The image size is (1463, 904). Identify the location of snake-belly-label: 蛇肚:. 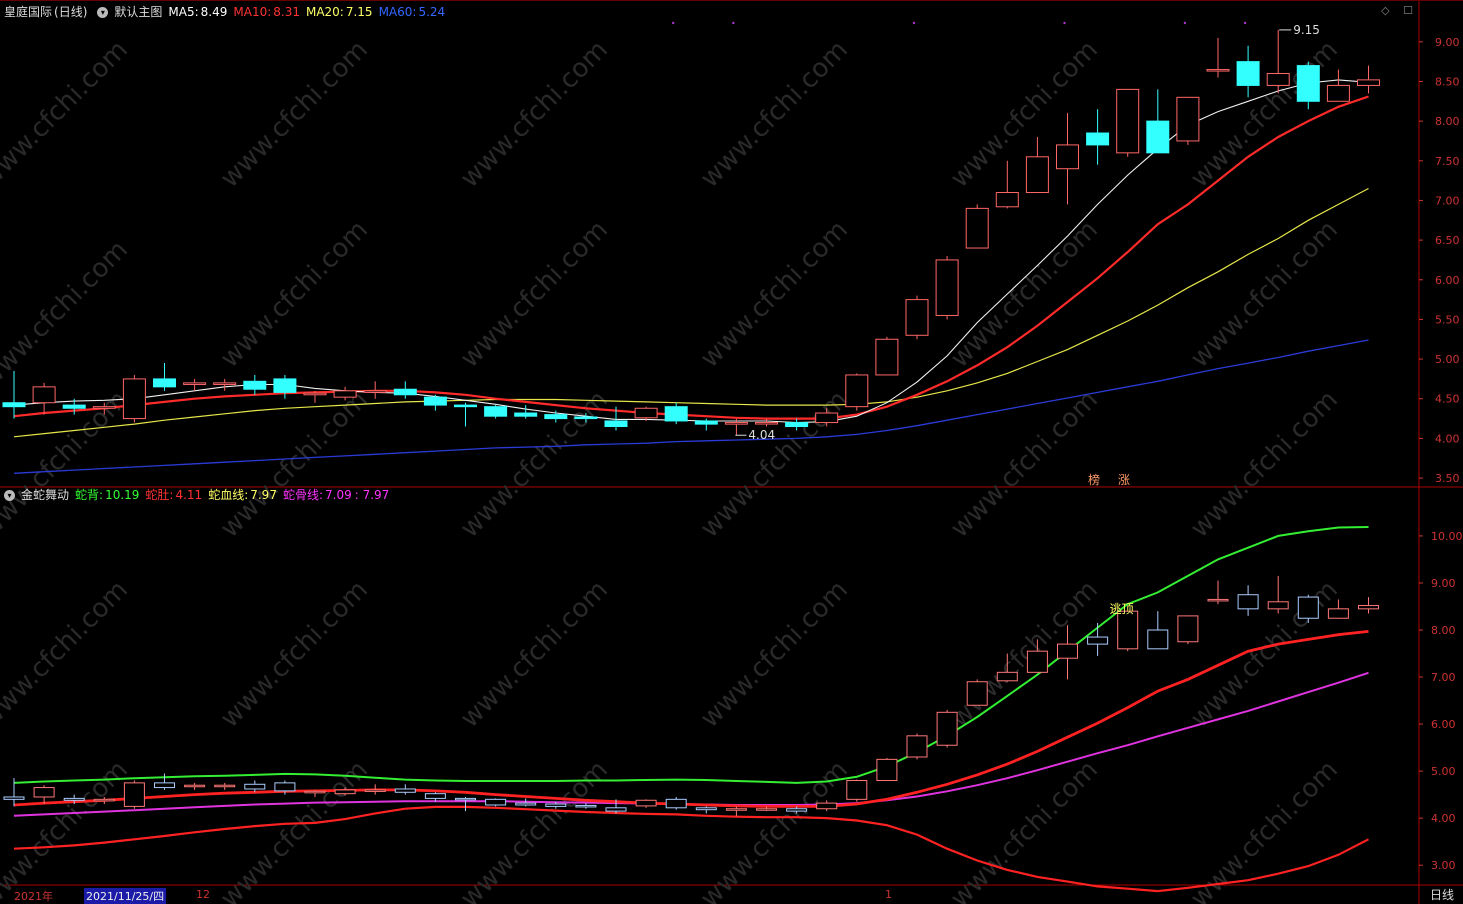
(159, 495).